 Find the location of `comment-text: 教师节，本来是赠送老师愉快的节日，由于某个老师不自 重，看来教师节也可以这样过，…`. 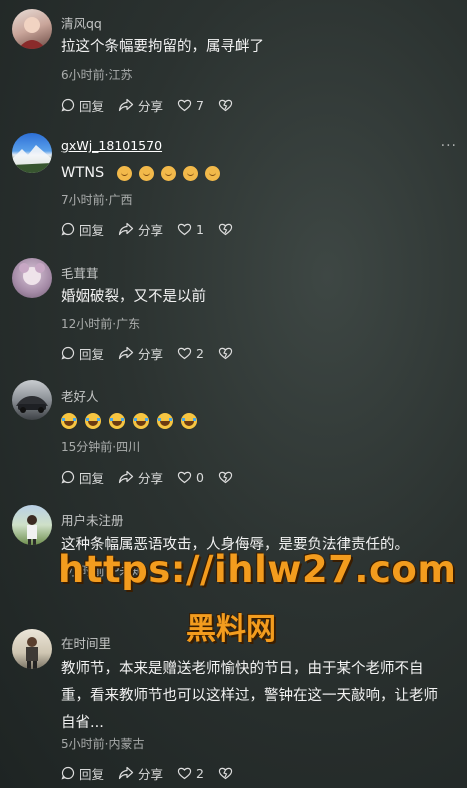

comment-text: 教师节，本来是赠送老师愉快的节日，由于某个老师不自 重，看来教师节也可以这样过，… is located at coordinates (249, 696).